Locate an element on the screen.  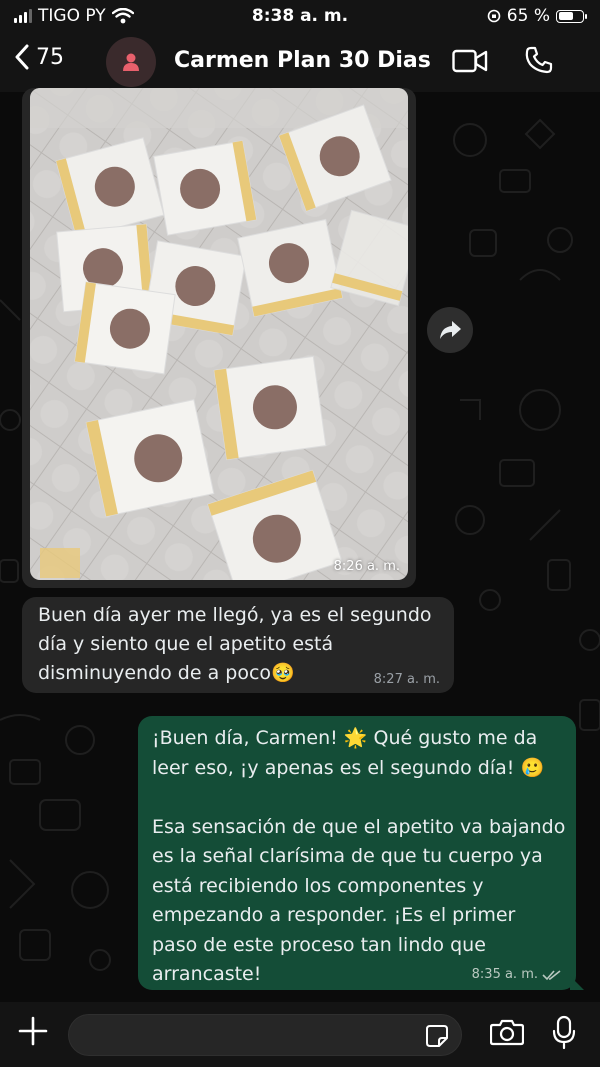
phone-icon is located at coordinates (539, 60).